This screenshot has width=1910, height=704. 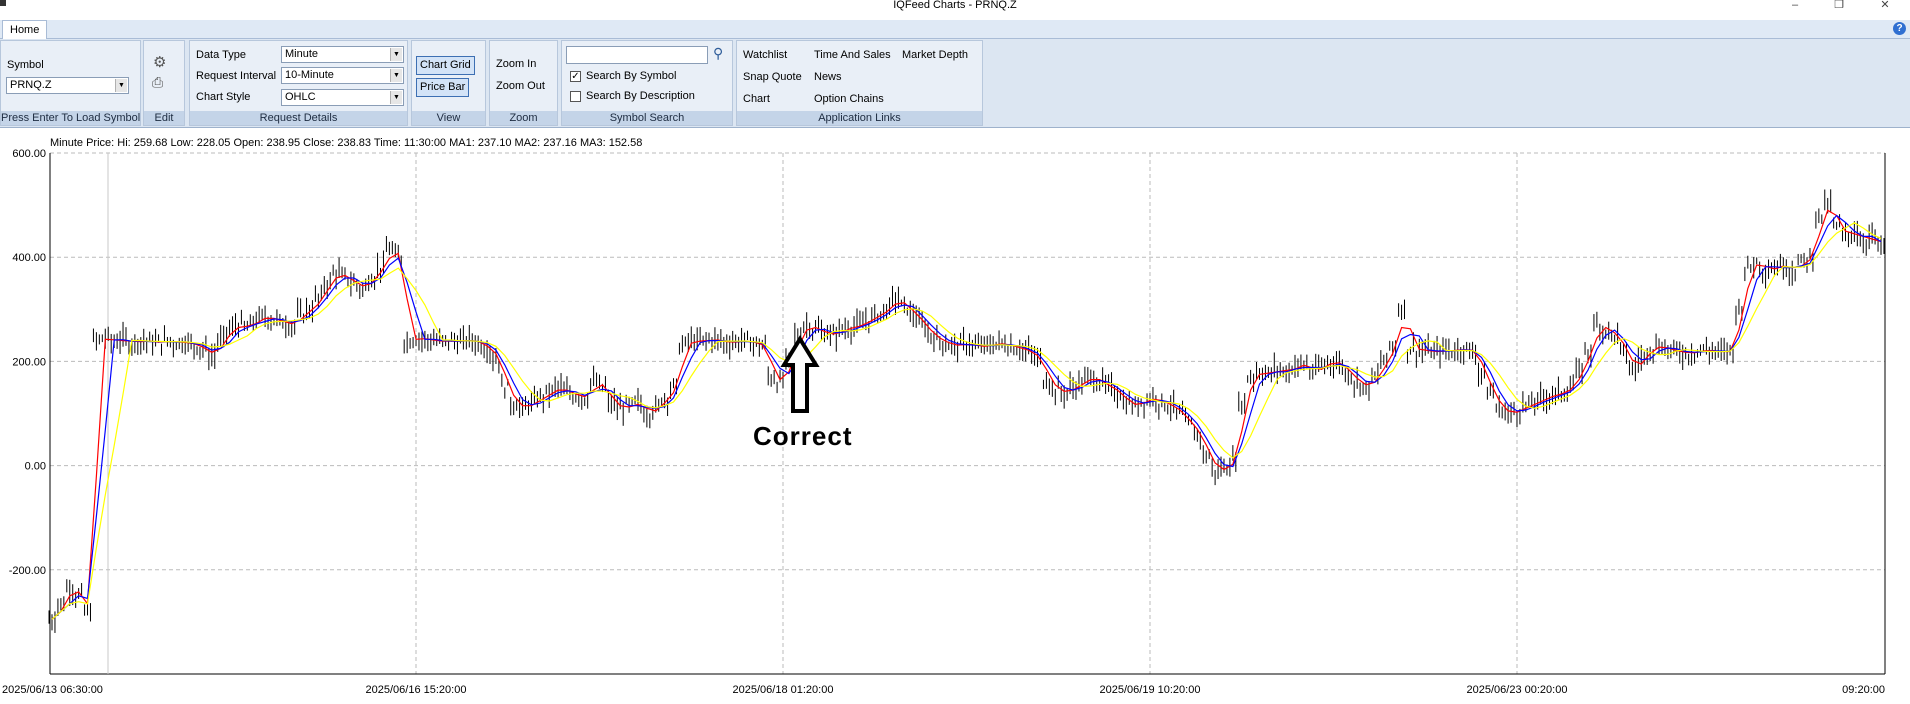 What do you see at coordinates (416, 690) in the screenshot?
I see `x-tick-label: 2025/06/16 15:20:00` at bounding box center [416, 690].